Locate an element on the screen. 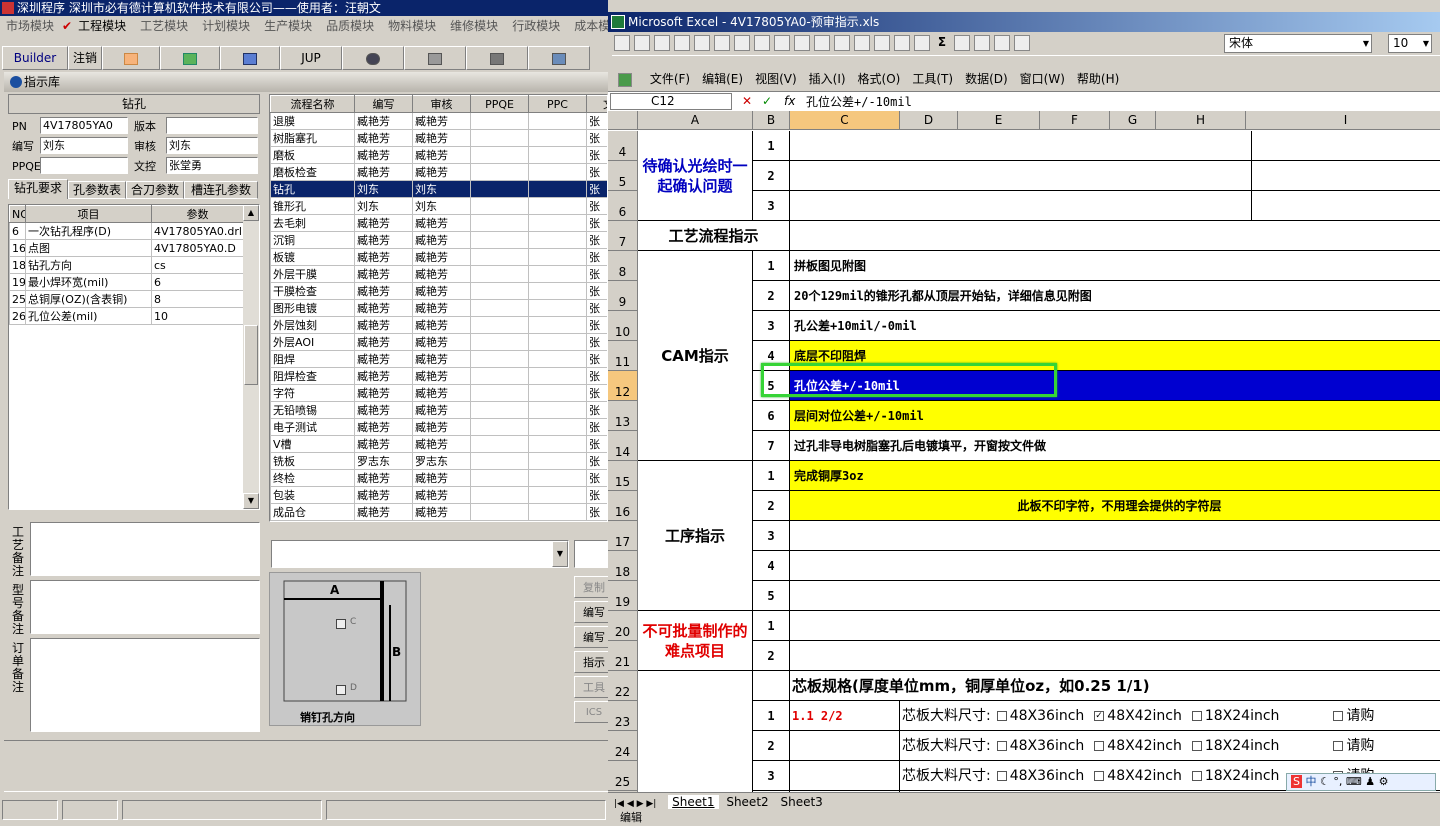 The width and height of the screenshot is (1440, 826). font-size-select: 10 ▼ is located at coordinates (1410, 43).